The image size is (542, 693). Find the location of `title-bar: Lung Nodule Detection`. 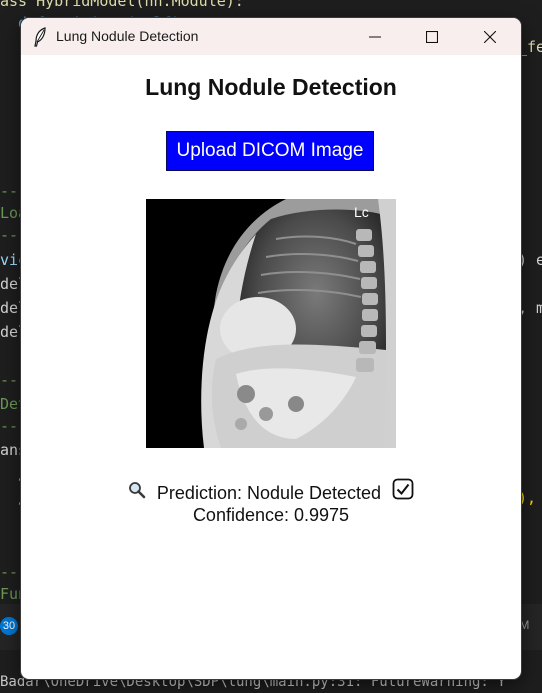

title-bar: Lung Nodule Detection is located at coordinates (271, 36).